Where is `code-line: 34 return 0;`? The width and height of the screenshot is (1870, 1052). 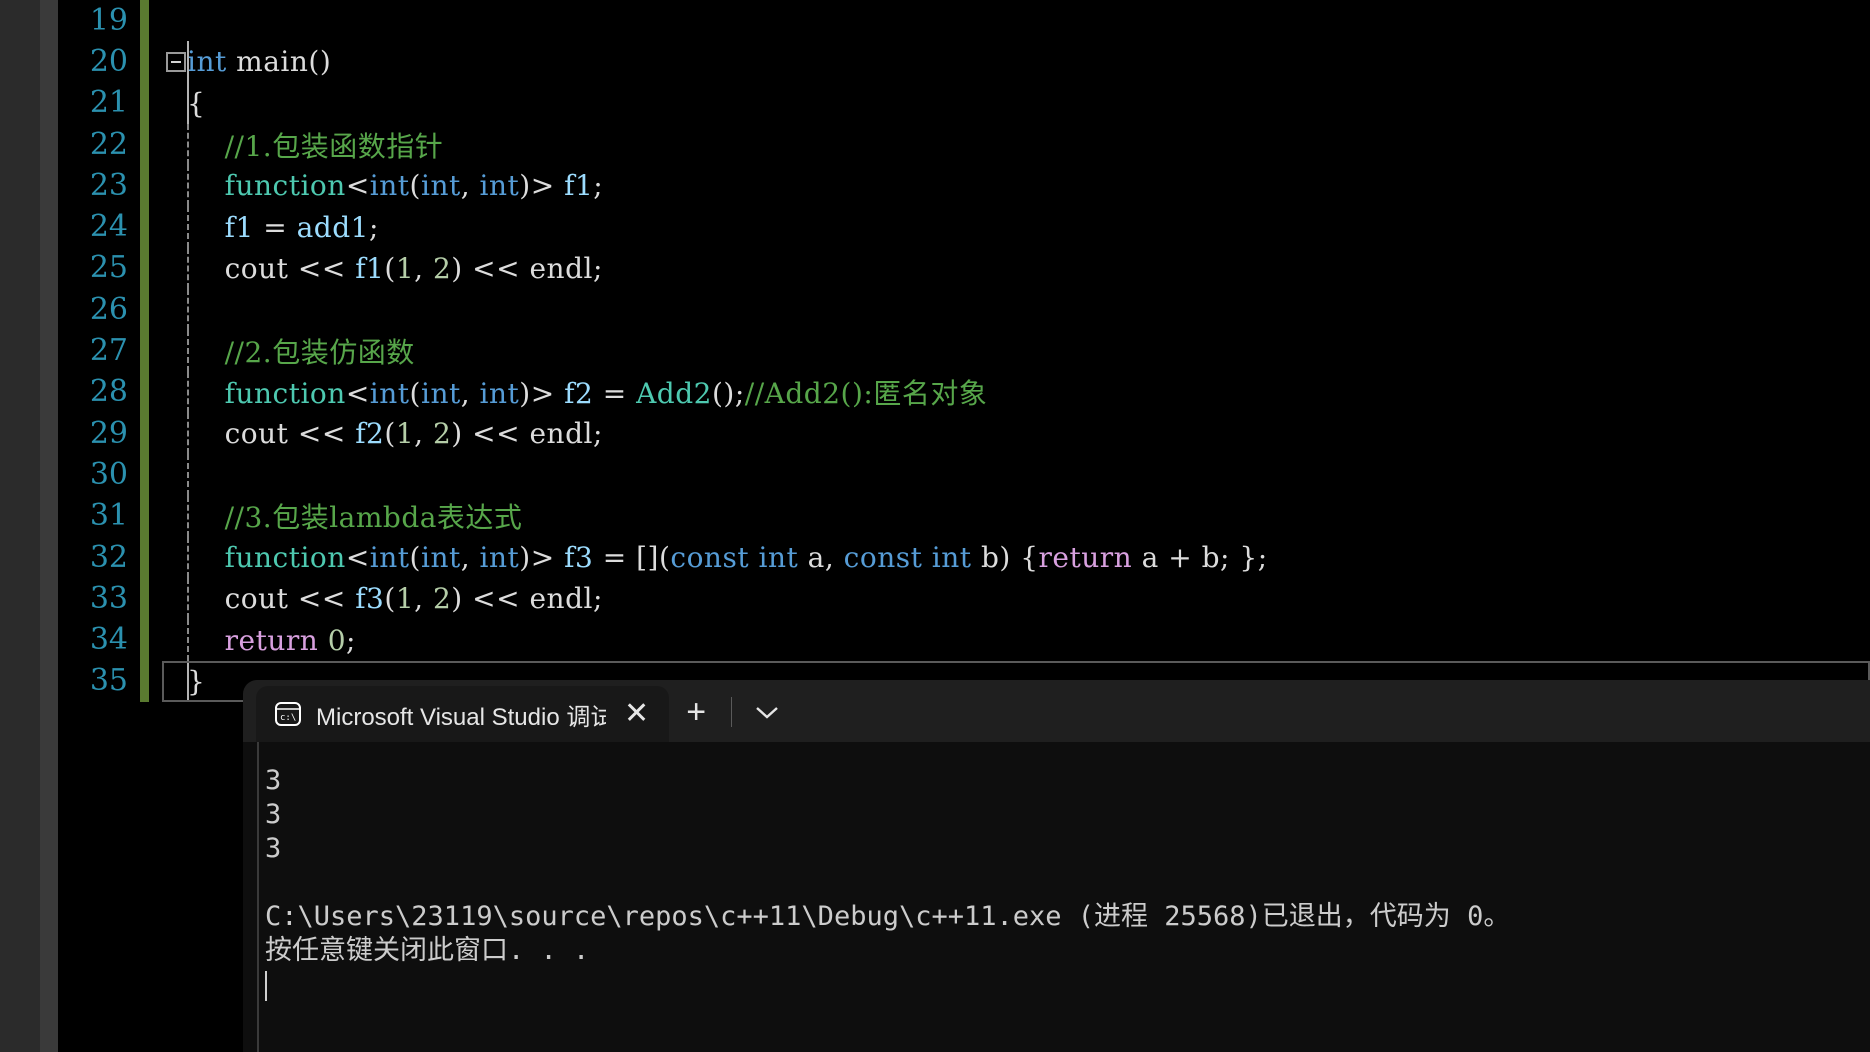 code-line: 34 return 0; is located at coordinates (964, 640).